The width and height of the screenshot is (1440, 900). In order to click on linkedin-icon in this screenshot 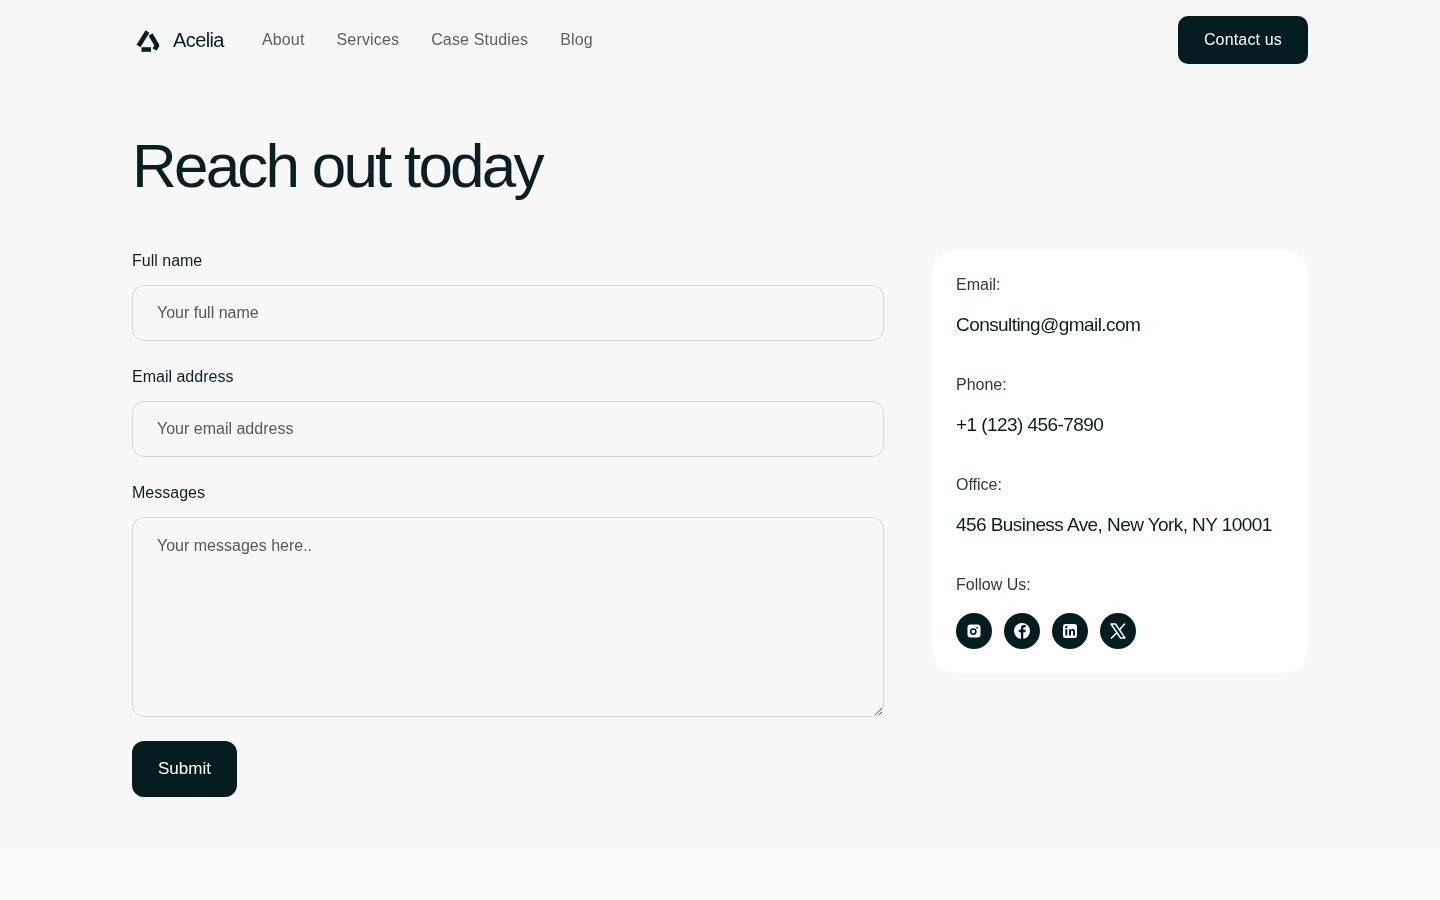, I will do `click(1070, 631)`.